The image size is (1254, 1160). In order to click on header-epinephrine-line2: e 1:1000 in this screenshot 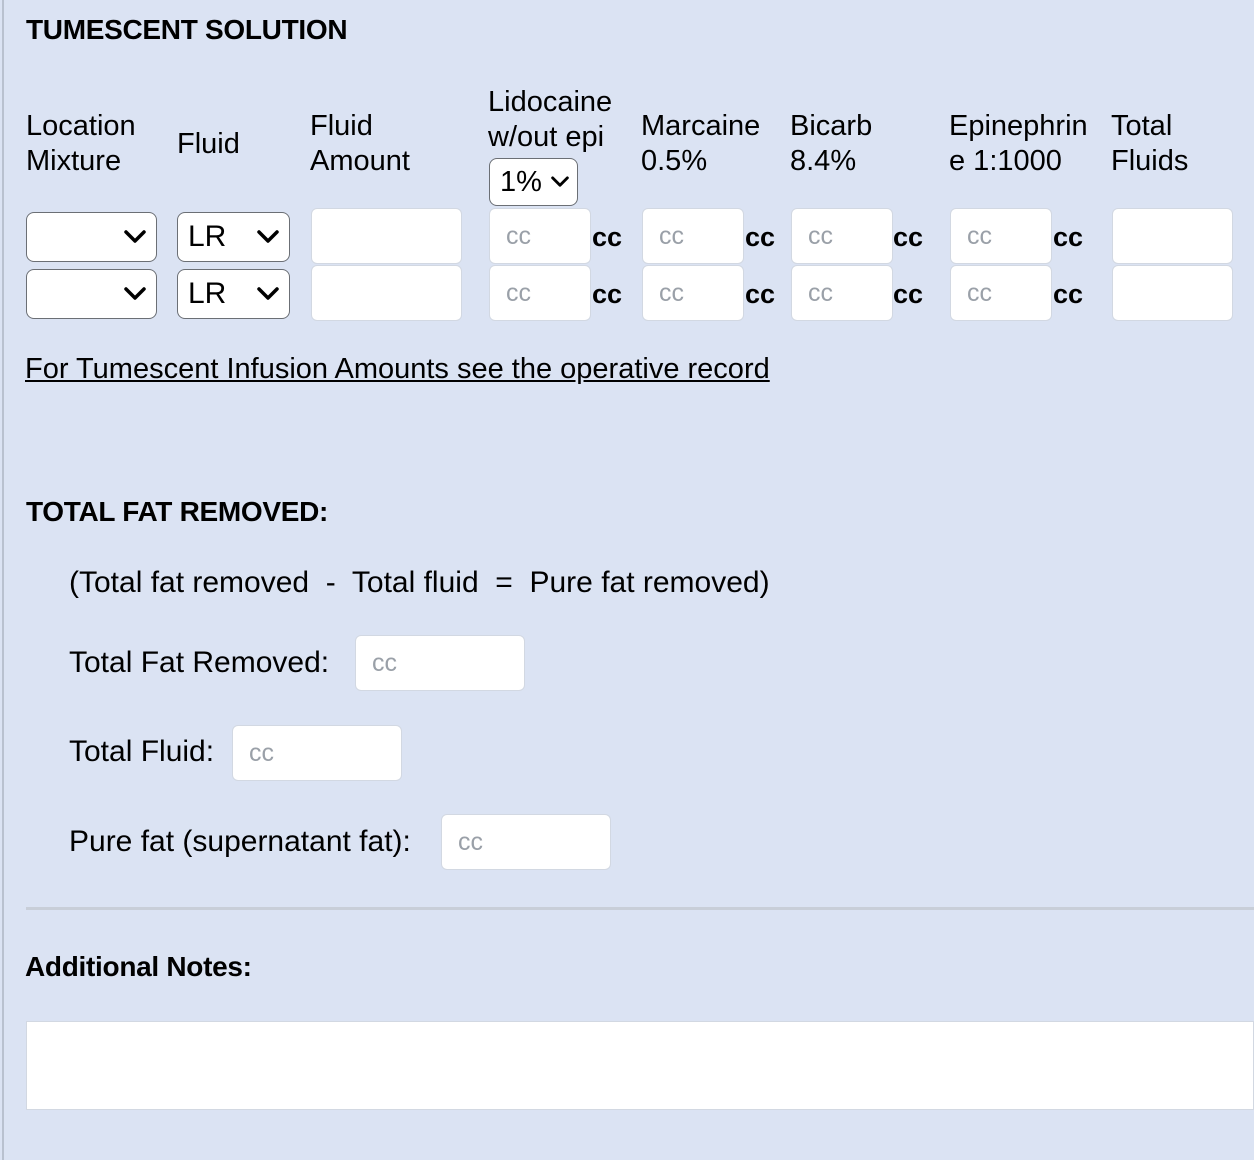, I will do `click(1005, 161)`.